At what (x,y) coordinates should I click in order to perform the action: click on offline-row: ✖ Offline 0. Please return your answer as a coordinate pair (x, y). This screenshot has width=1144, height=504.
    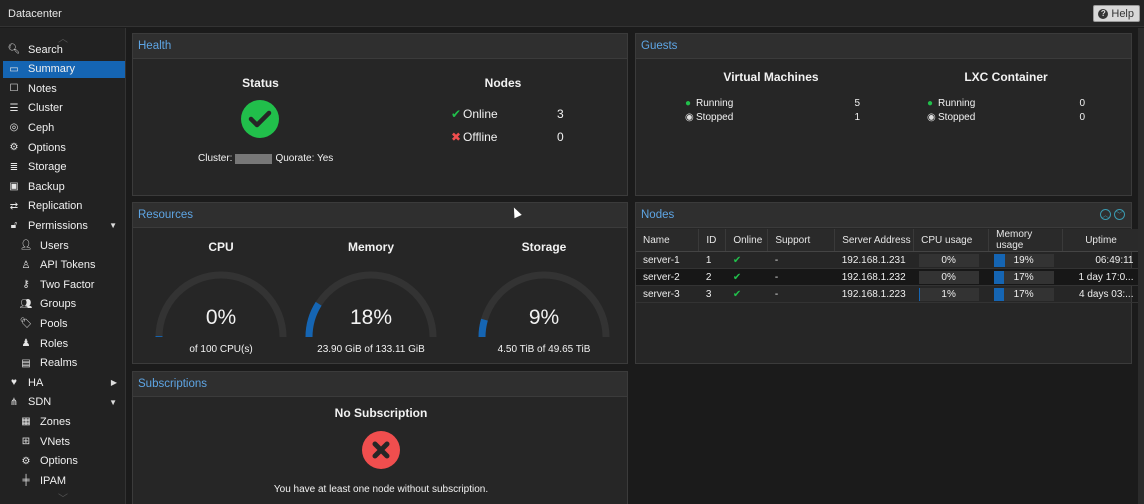
    Looking at the image, I should click on (507, 137).